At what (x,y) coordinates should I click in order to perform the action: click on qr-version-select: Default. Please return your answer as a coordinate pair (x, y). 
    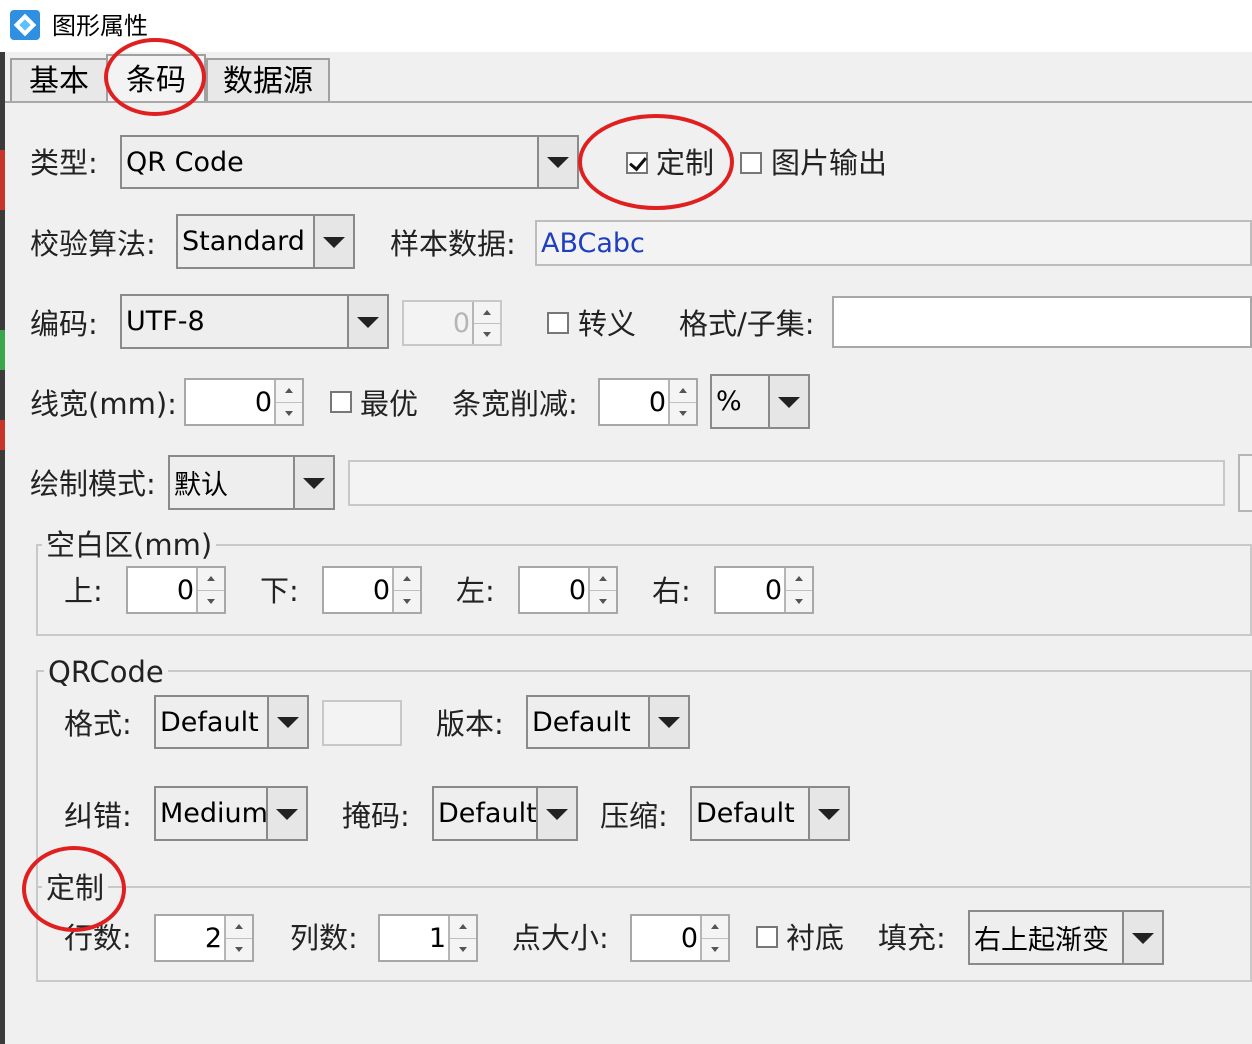
    Looking at the image, I should click on (608, 722).